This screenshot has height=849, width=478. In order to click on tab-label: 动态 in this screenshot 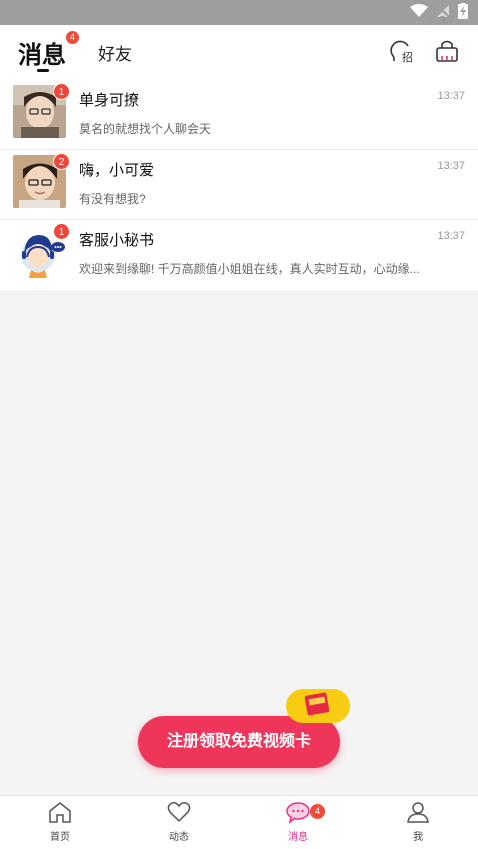, I will do `click(179, 837)`.